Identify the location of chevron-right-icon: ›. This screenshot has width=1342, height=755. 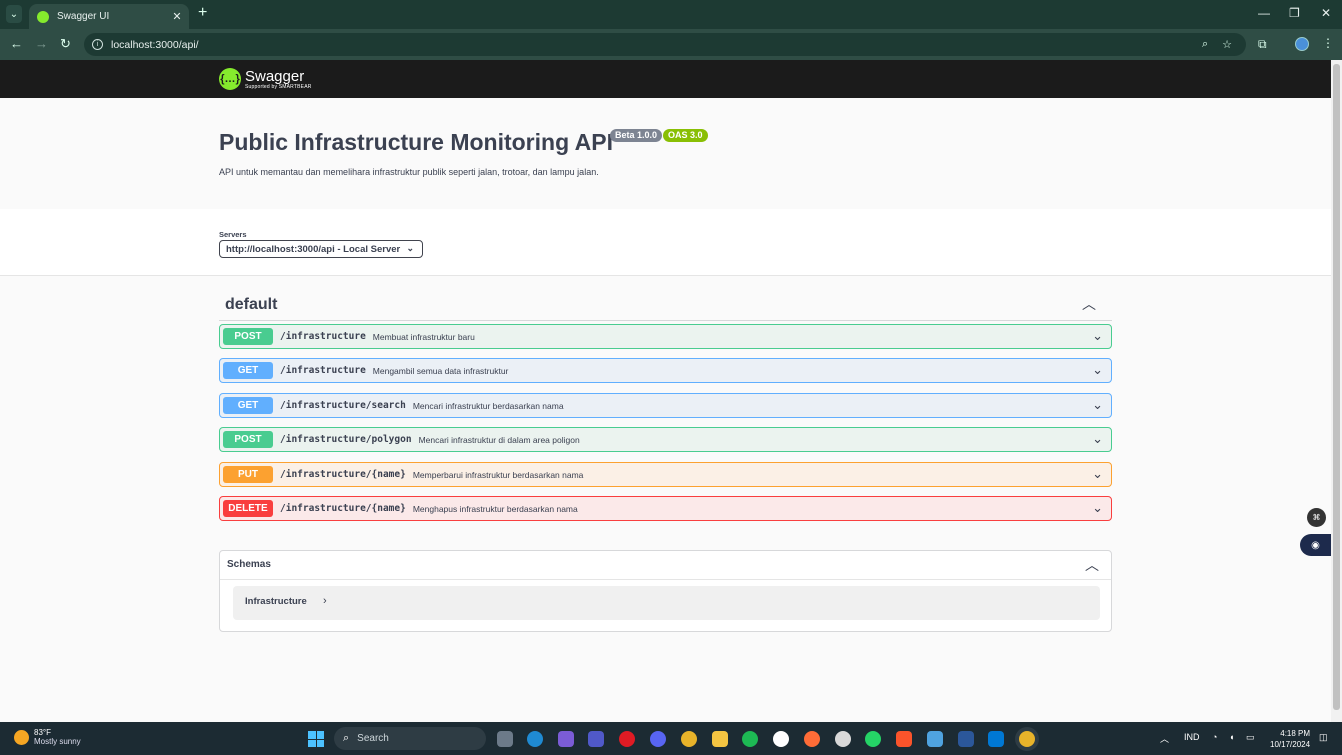
(325, 601).